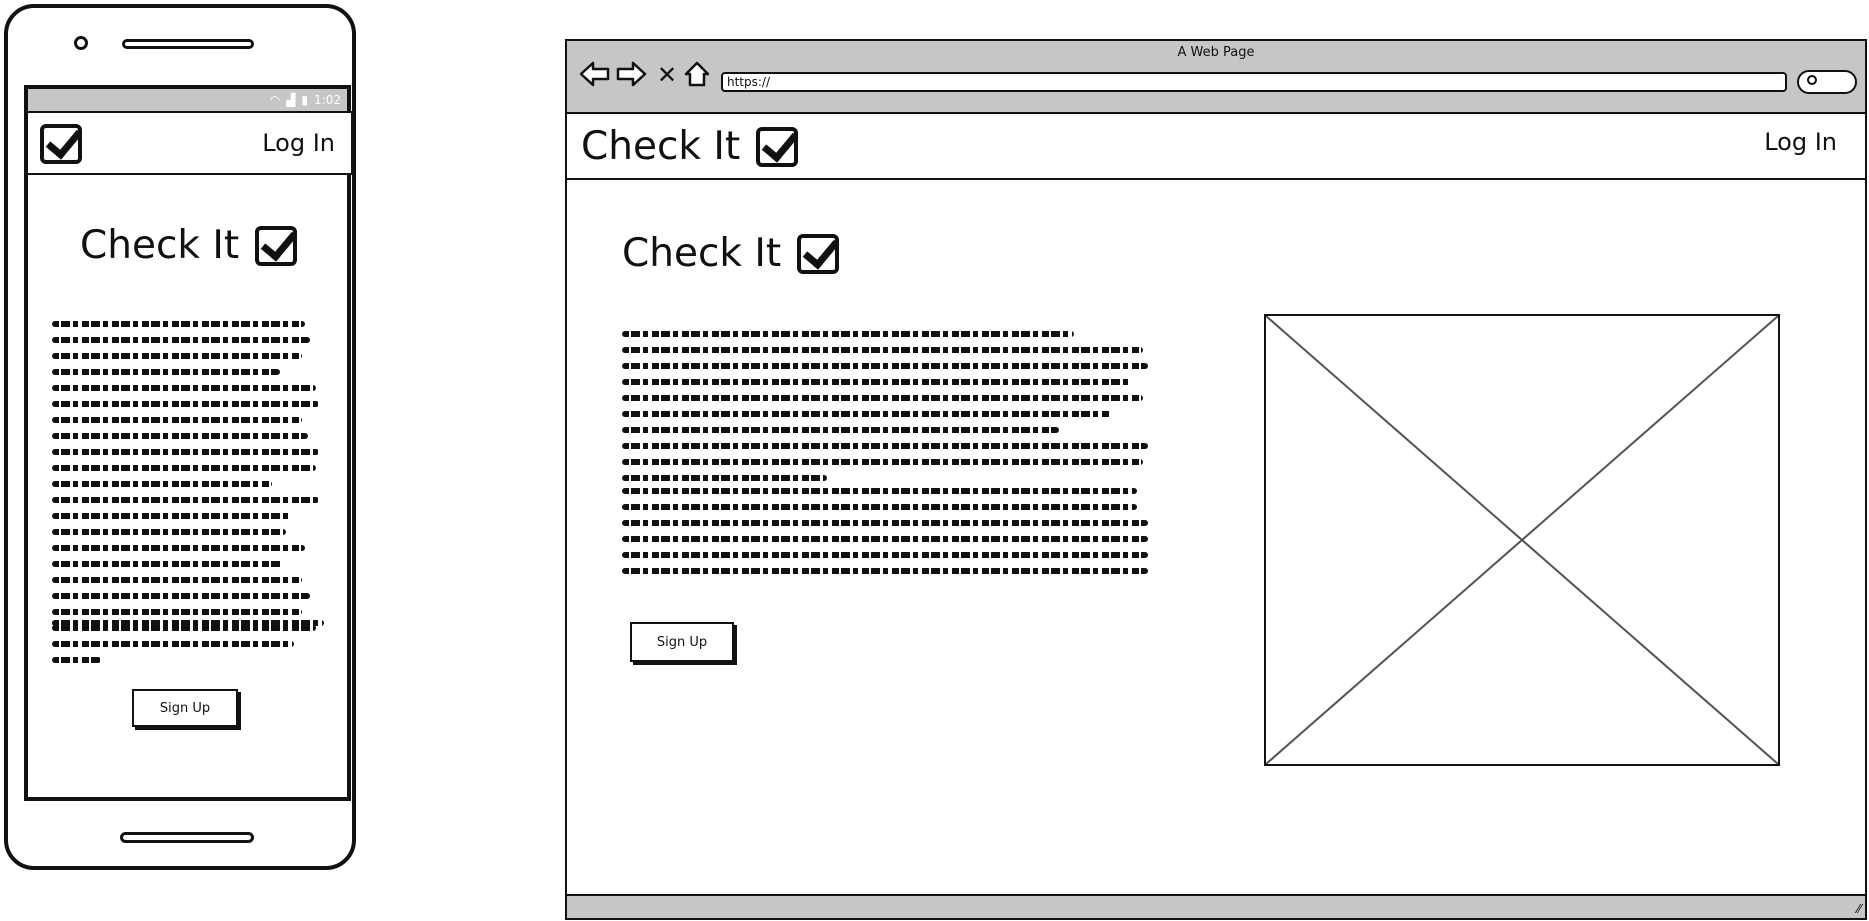  Describe the element at coordinates (81, 43) in the screenshot. I see `phone-camera-icon` at that location.